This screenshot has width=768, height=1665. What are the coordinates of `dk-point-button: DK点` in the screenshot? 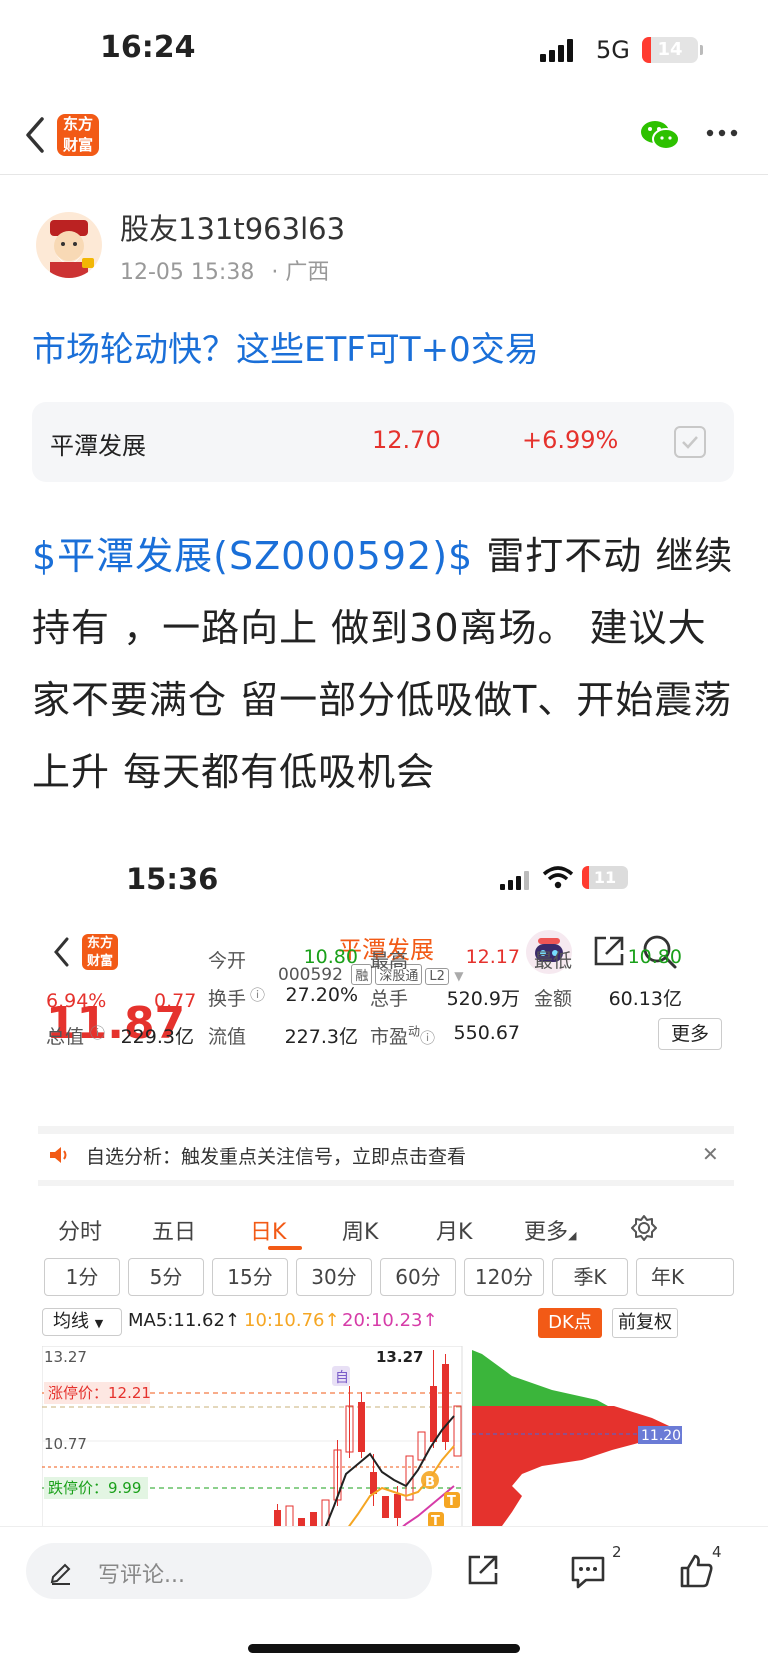 It's located at (570, 1323).